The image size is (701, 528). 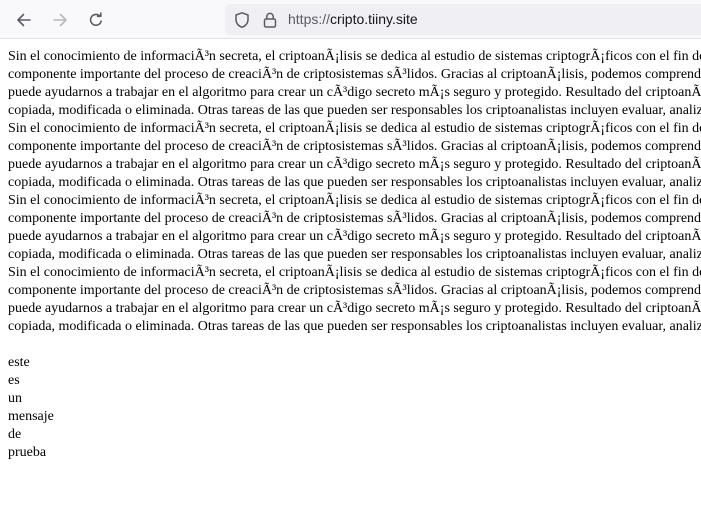 What do you see at coordinates (15, 398) in the screenshot?
I see `word-line: un` at bounding box center [15, 398].